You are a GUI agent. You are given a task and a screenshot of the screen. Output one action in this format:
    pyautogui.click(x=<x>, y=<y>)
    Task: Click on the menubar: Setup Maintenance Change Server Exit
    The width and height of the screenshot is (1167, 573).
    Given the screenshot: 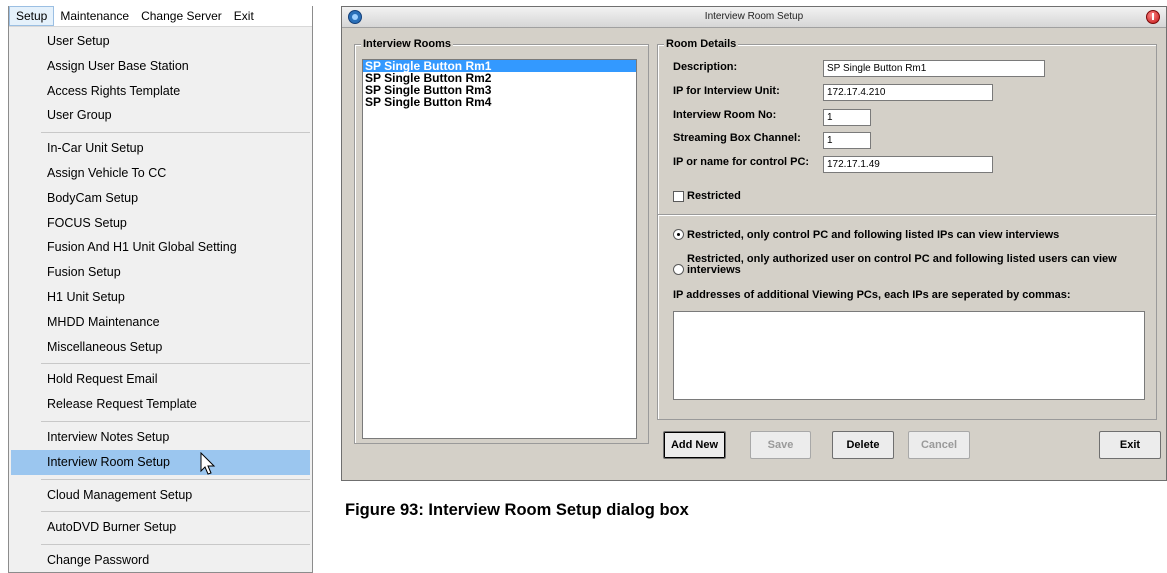 What is the action you would take?
    pyautogui.click(x=160, y=16)
    